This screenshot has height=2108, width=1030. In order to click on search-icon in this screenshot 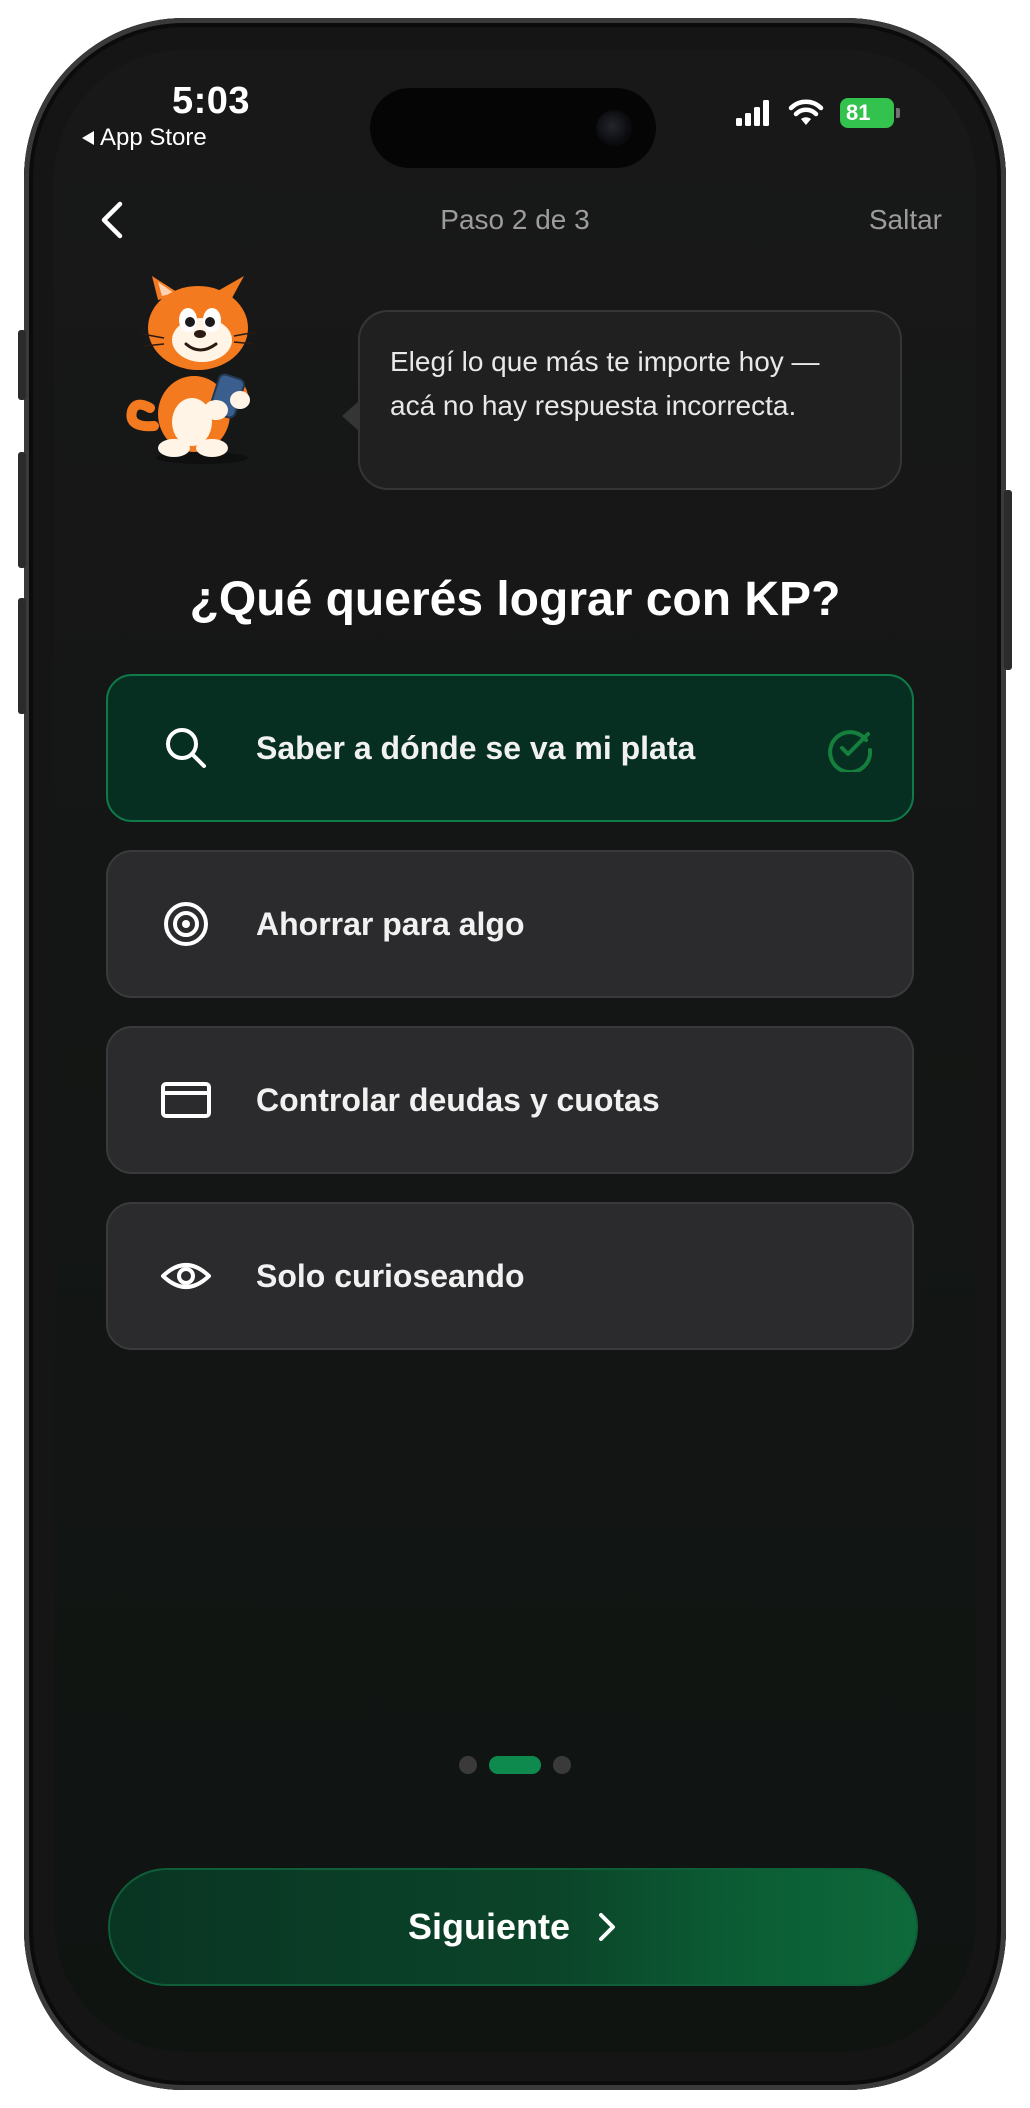, I will do `click(186, 748)`.